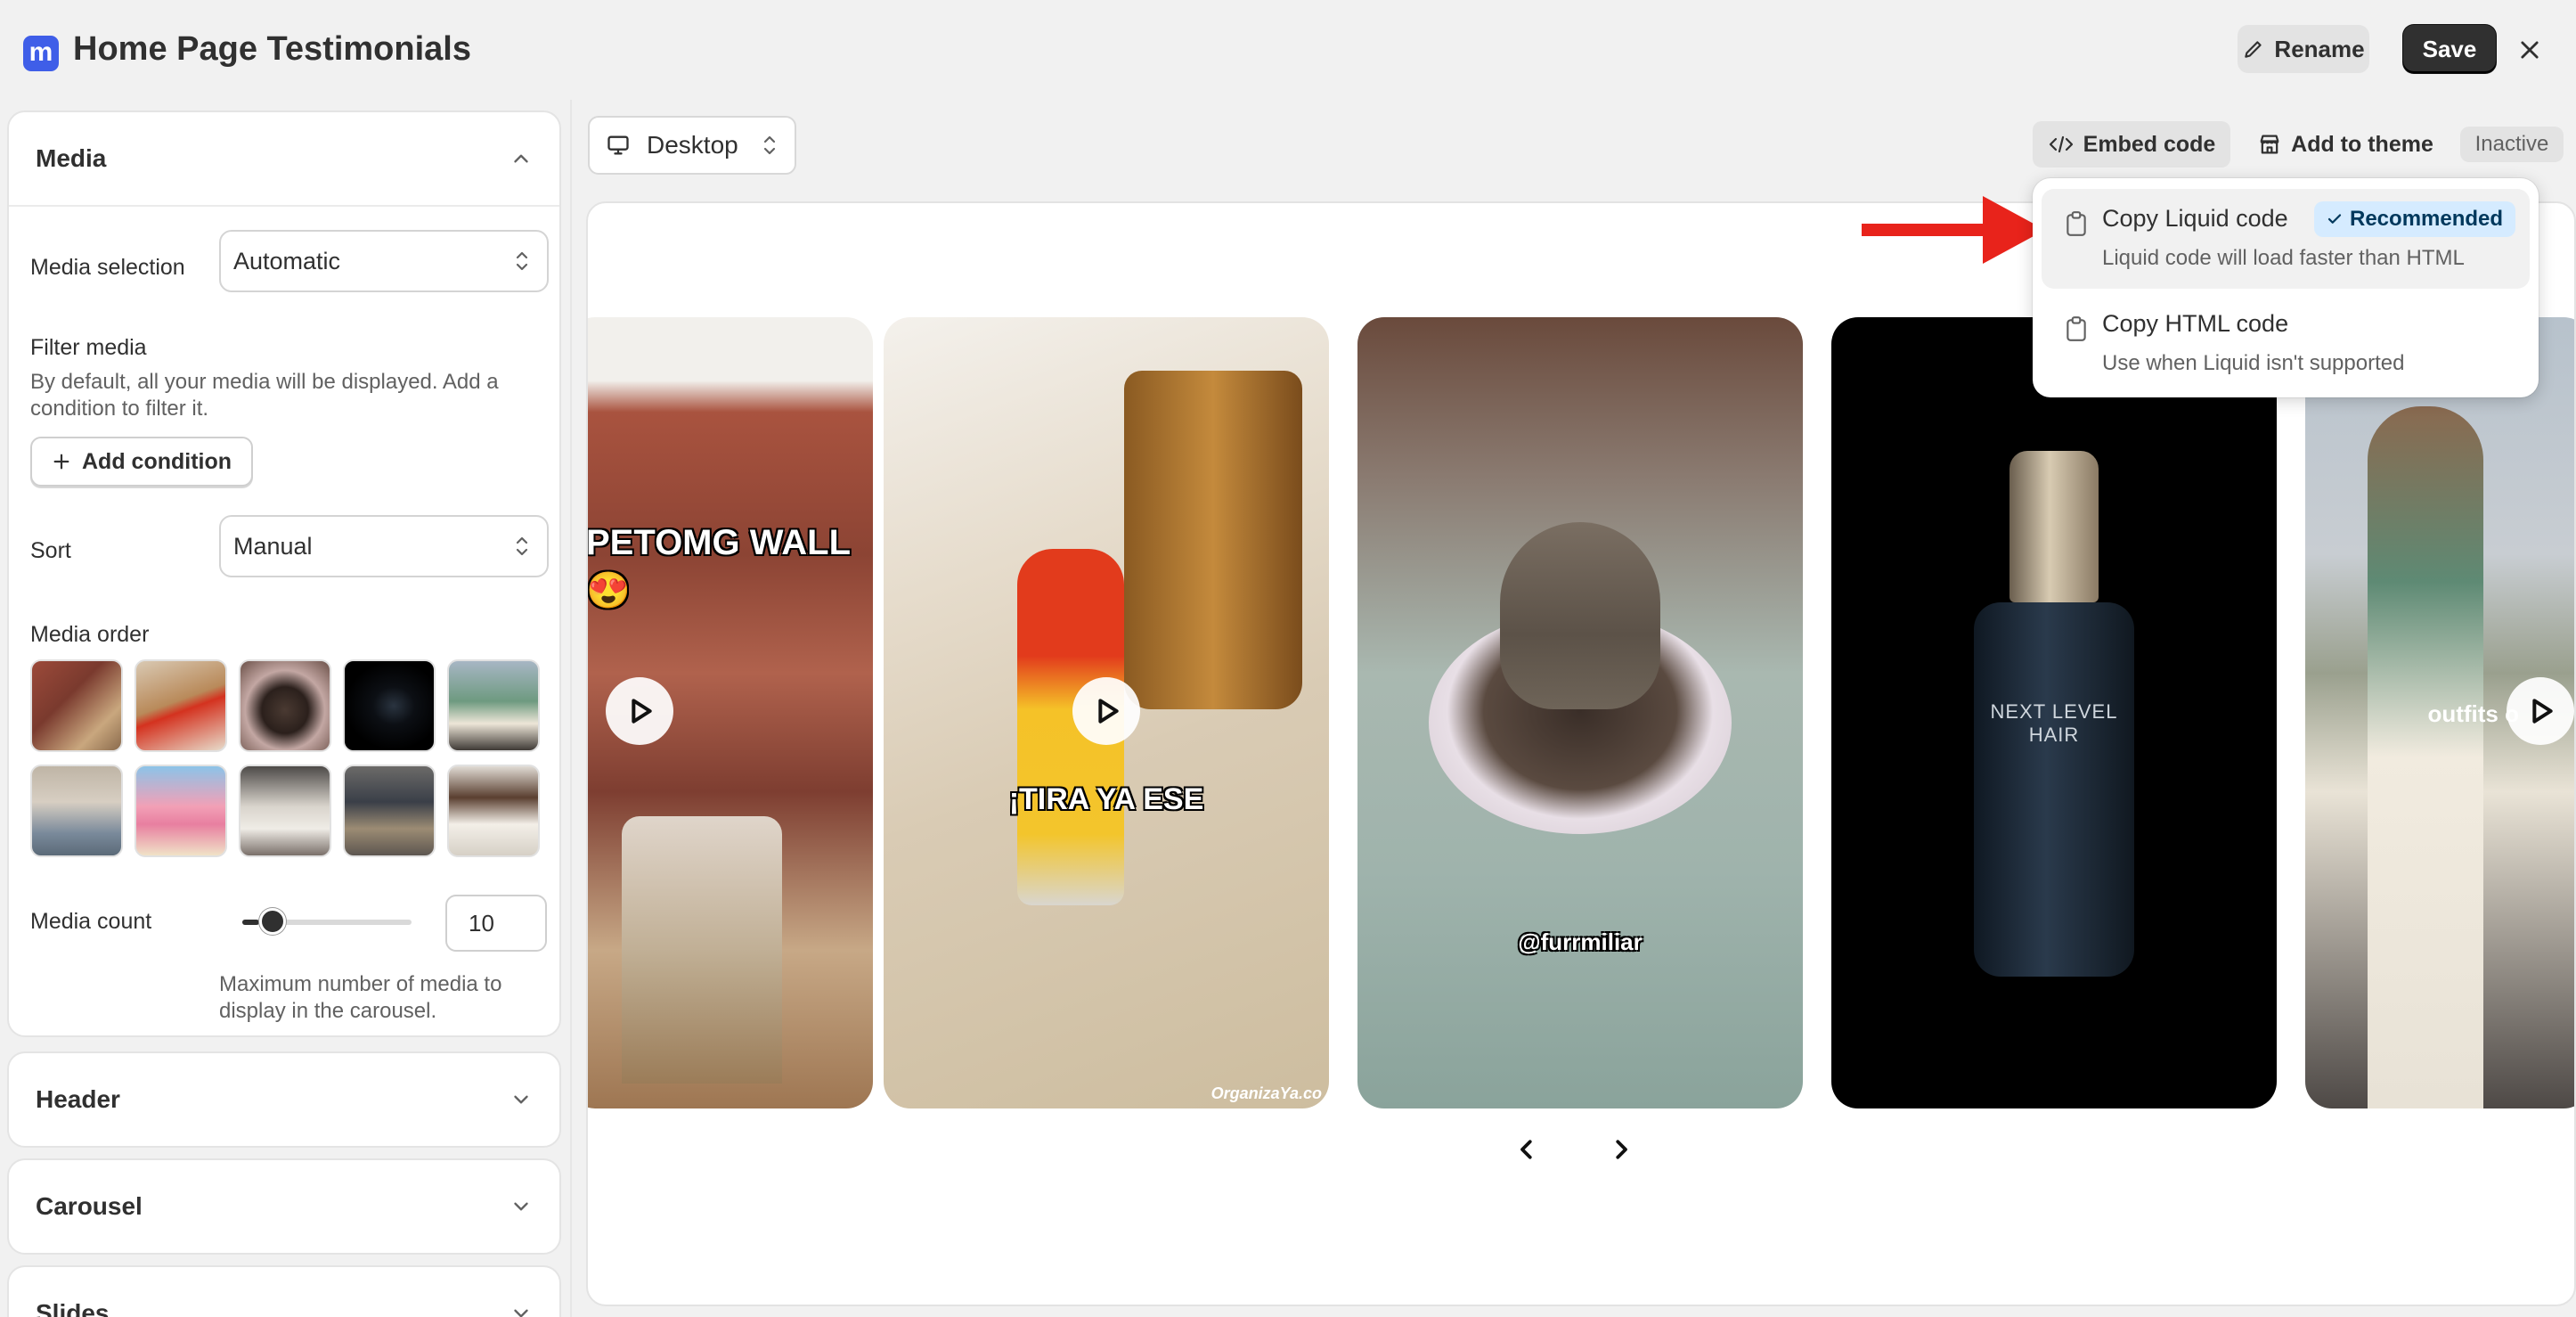  Describe the element at coordinates (618, 145) in the screenshot. I see `desktop-icon` at that location.